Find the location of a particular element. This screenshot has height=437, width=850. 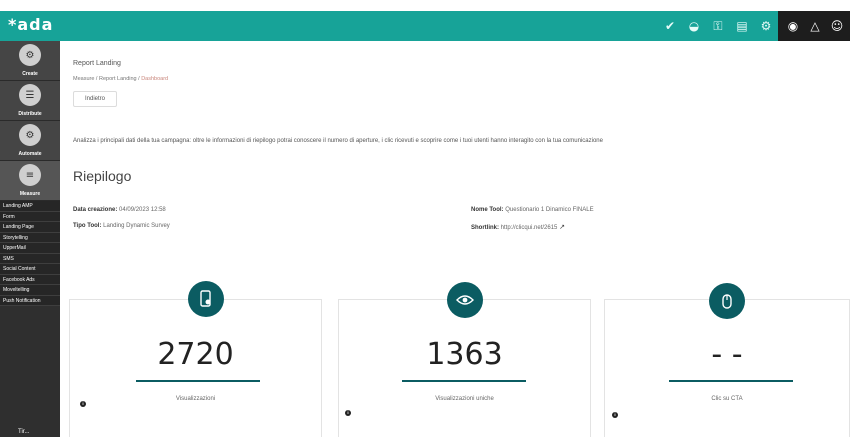

palette-icon: ⚙ is located at coordinates (30, 55).